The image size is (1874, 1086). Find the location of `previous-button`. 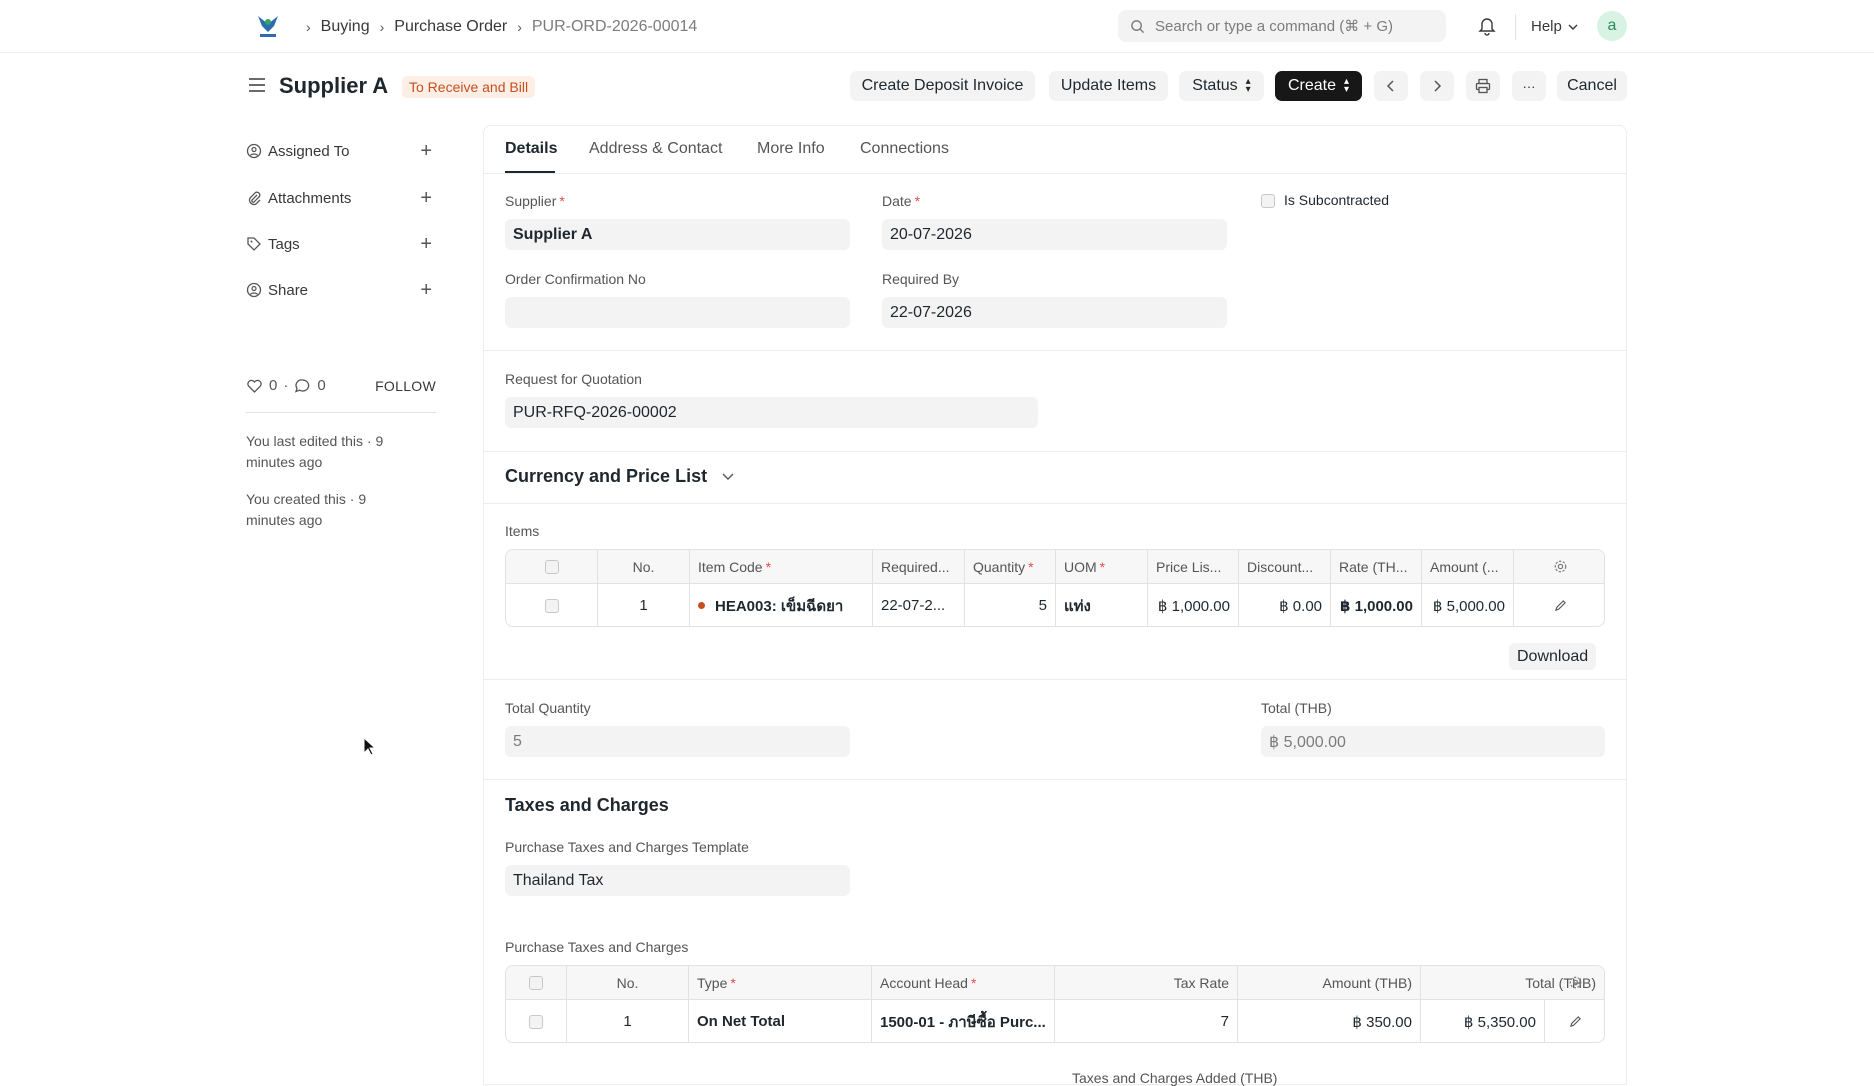

previous-button is located at coordinates (1391, 86).